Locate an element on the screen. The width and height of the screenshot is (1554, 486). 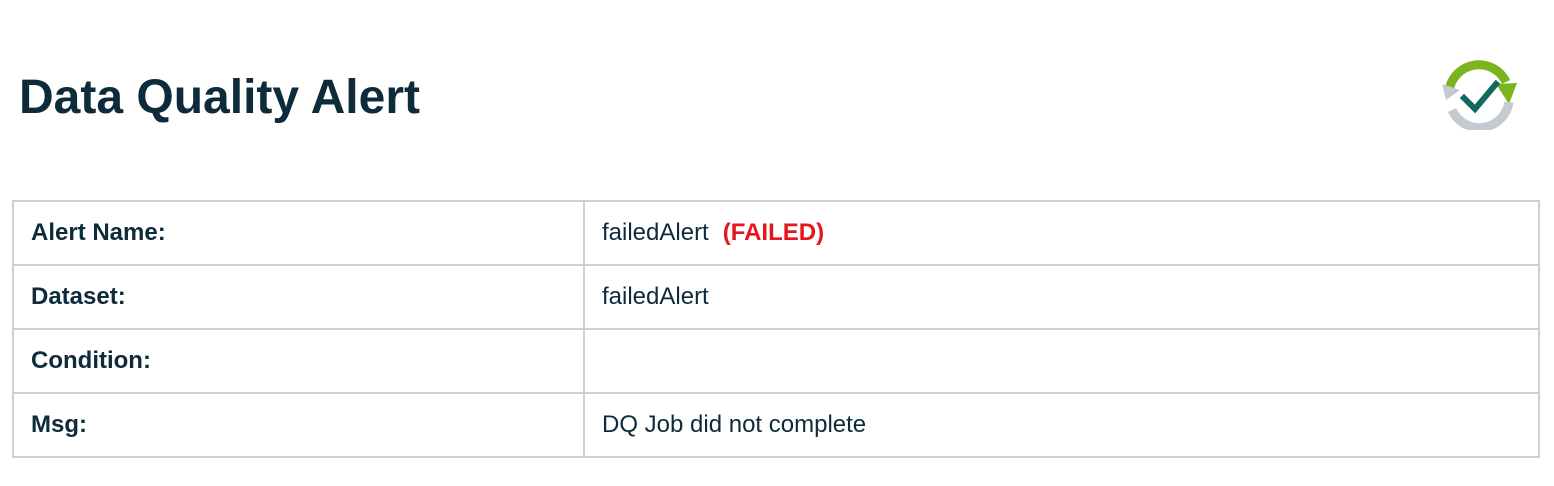
logo is located at coordinates (1479, 95).